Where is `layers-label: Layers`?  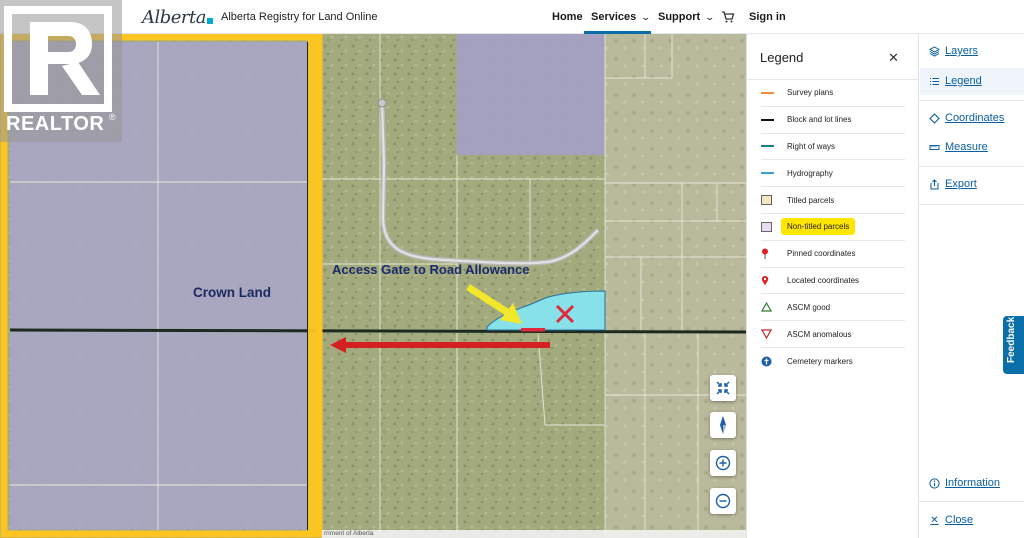 layers-label: Layers is located at coordinates (962, 51).